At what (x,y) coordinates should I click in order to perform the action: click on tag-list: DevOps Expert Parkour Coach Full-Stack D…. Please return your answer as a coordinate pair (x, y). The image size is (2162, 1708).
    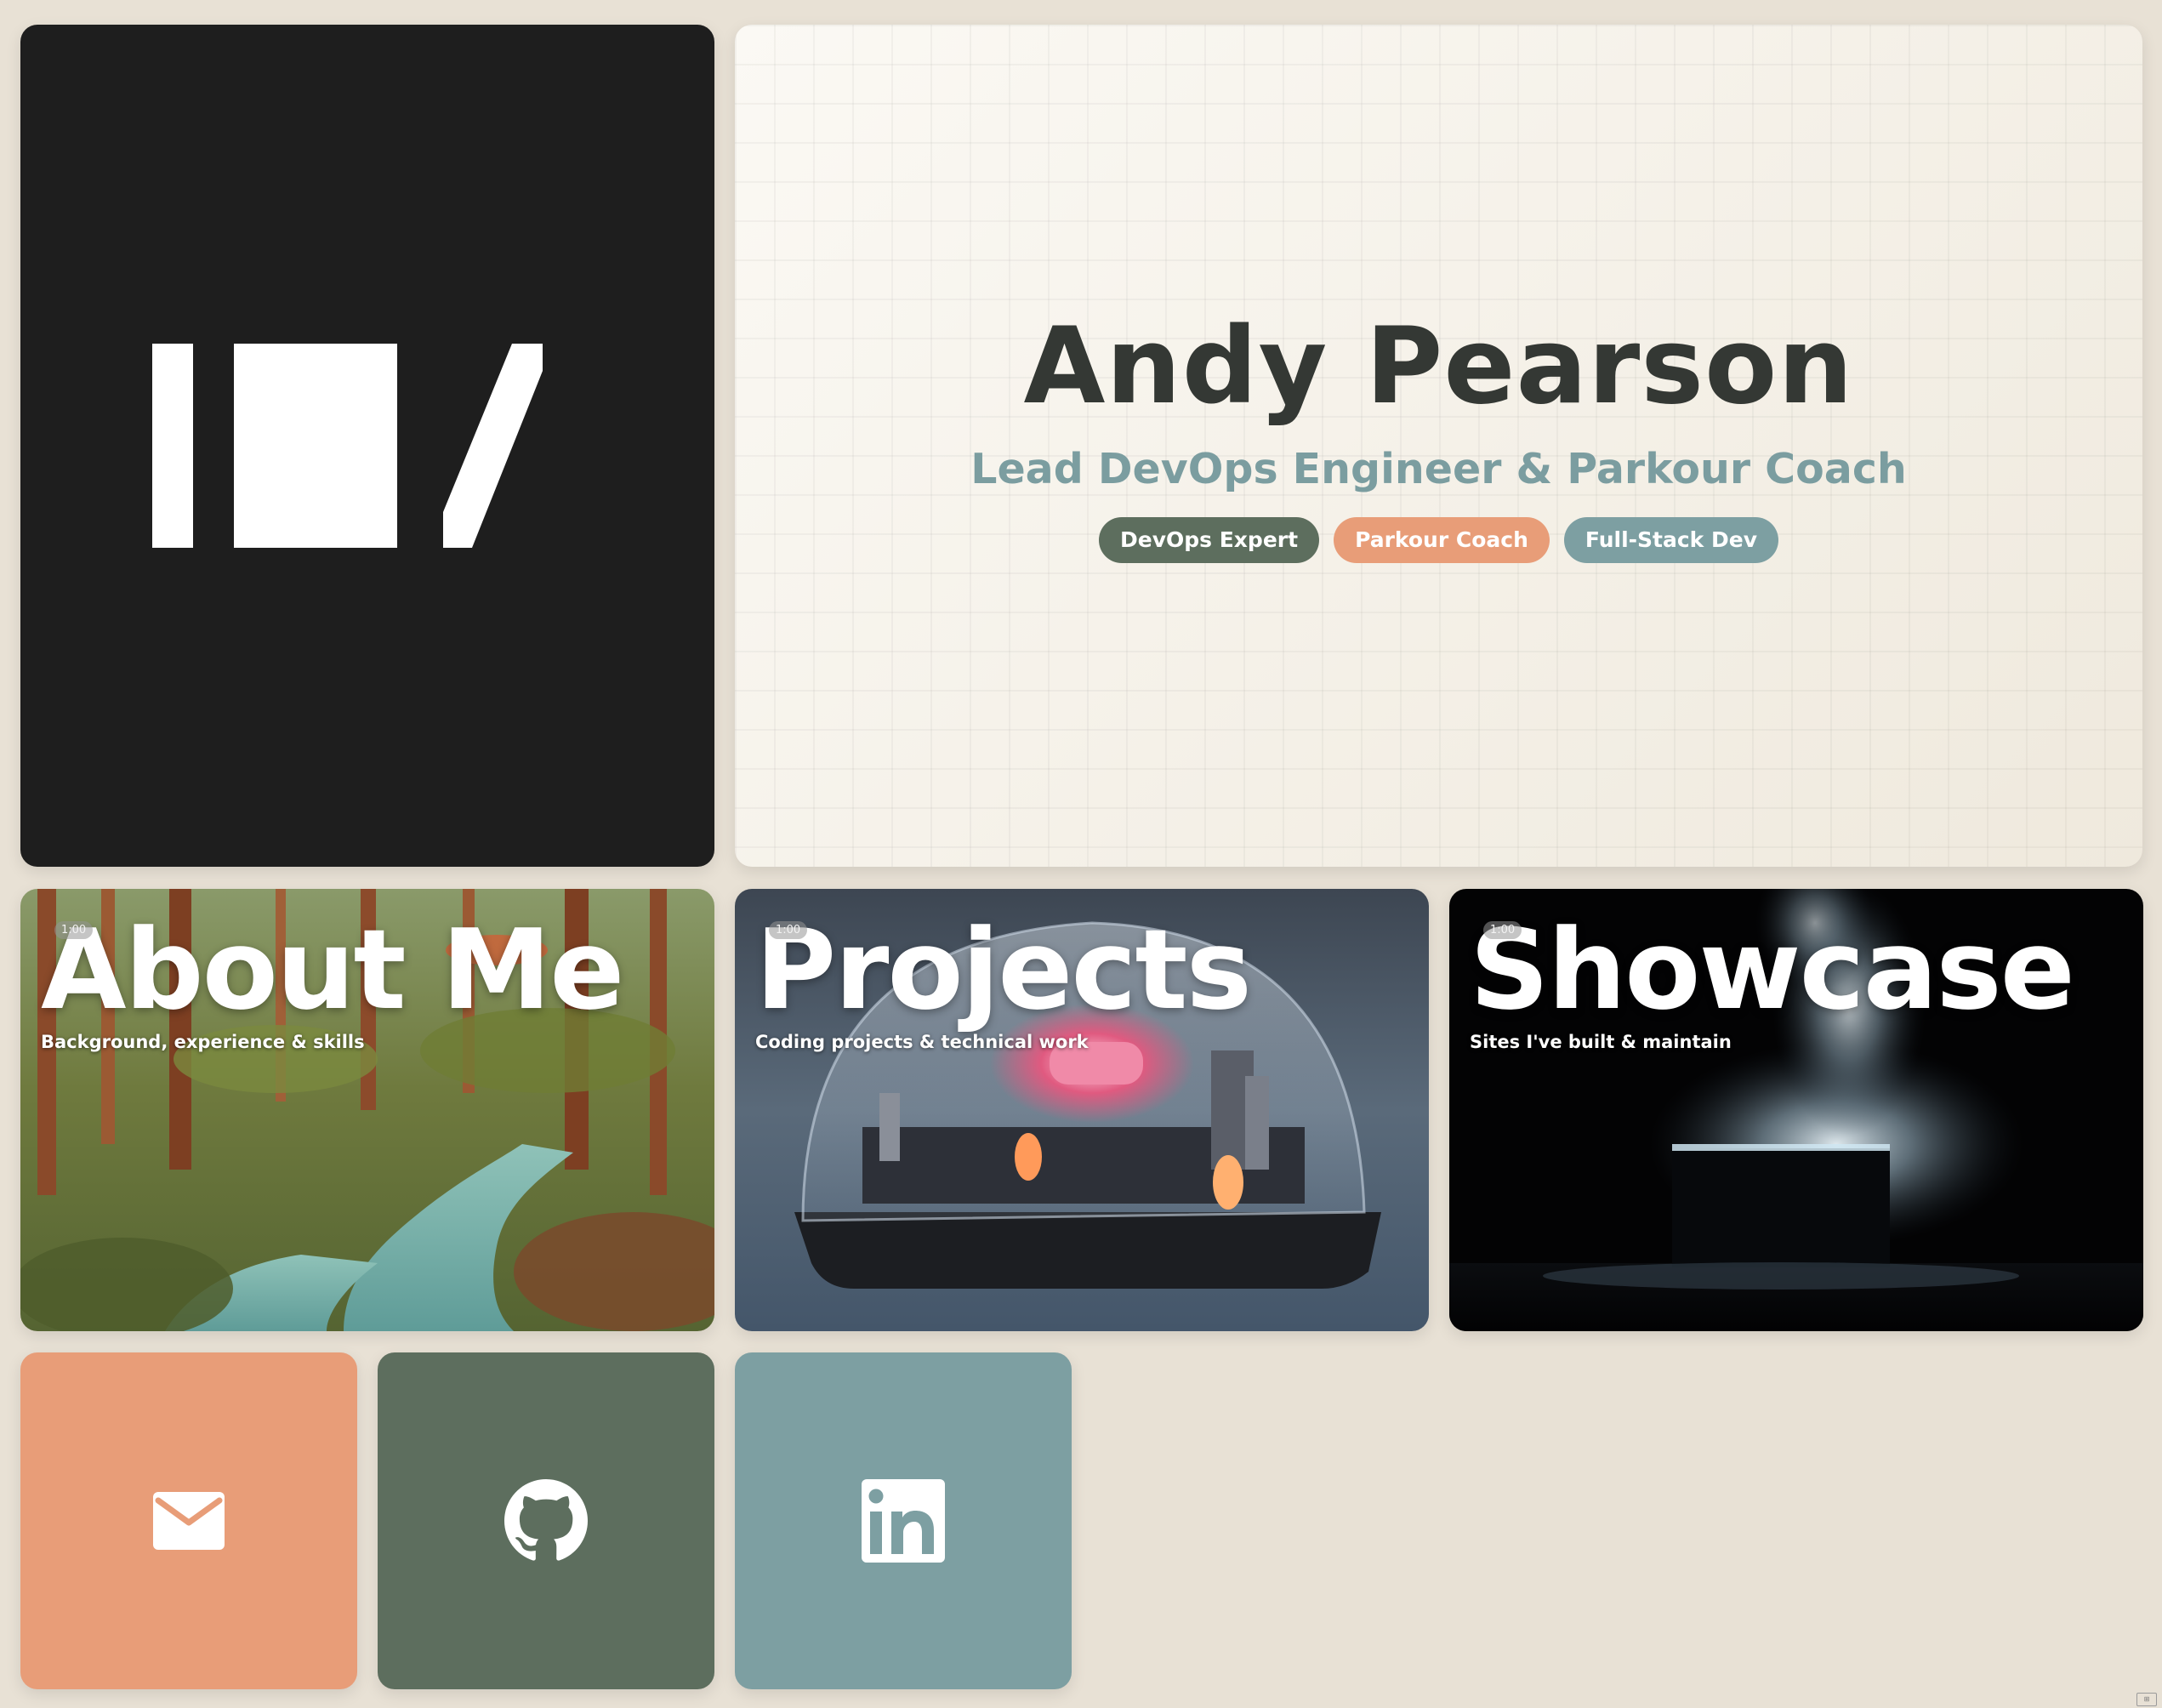
    Looking at the image, I should click on (1438, 540).